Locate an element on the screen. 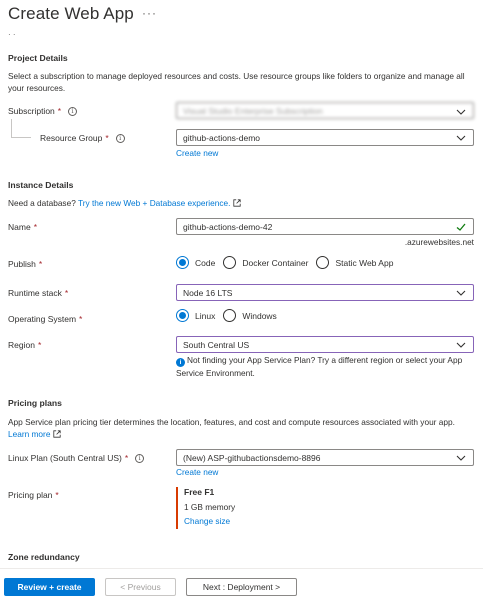 The height and width of the screenshot is (600, 483). name-label-text: Name is located at coordinates (19, 227).